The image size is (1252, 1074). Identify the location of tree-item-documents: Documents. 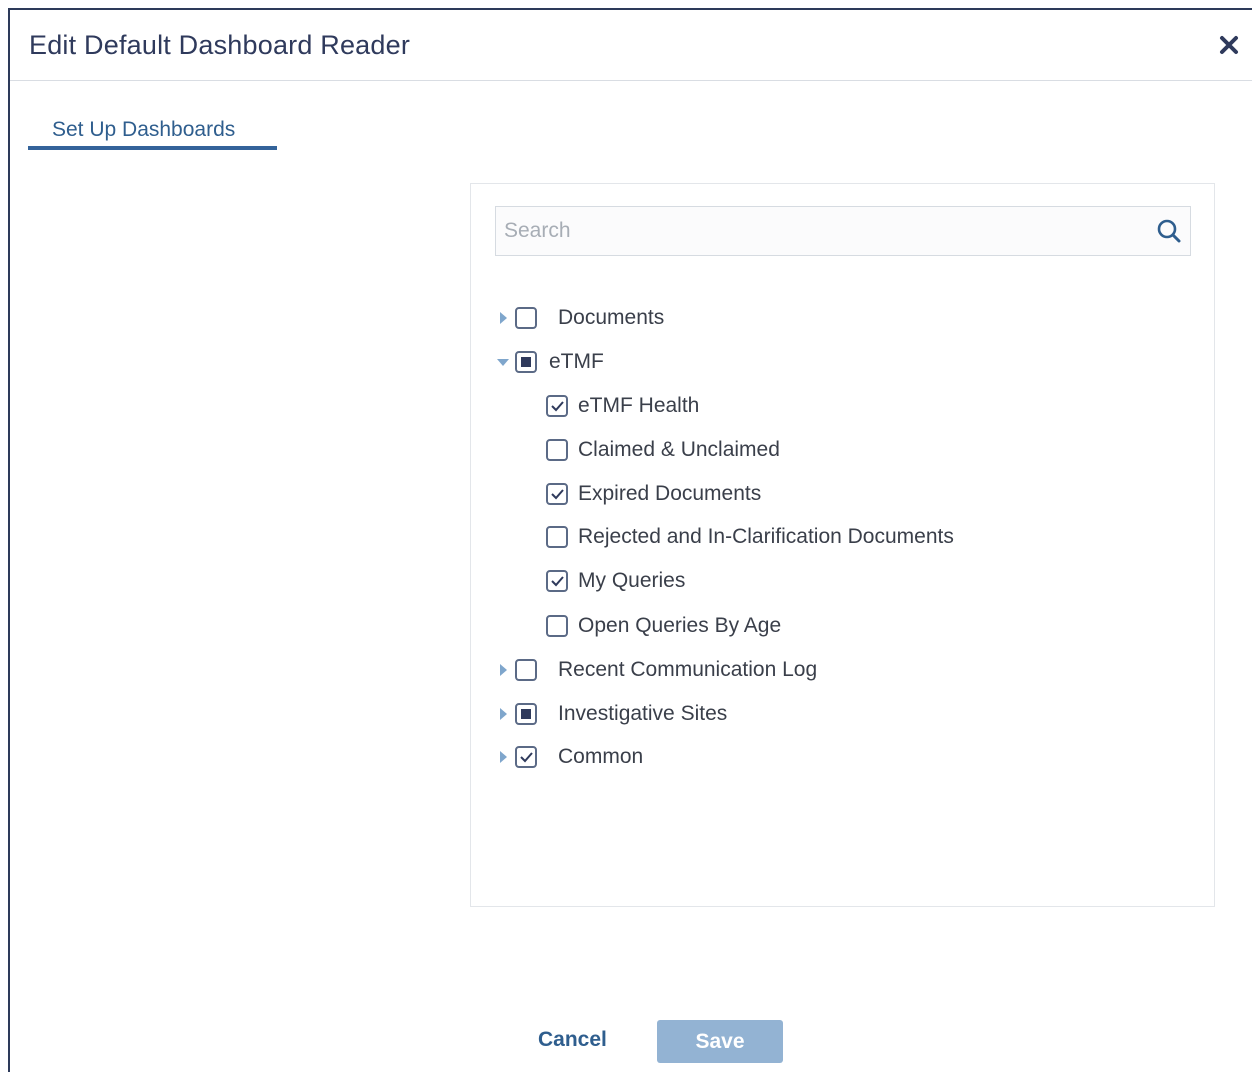
(577, 318).